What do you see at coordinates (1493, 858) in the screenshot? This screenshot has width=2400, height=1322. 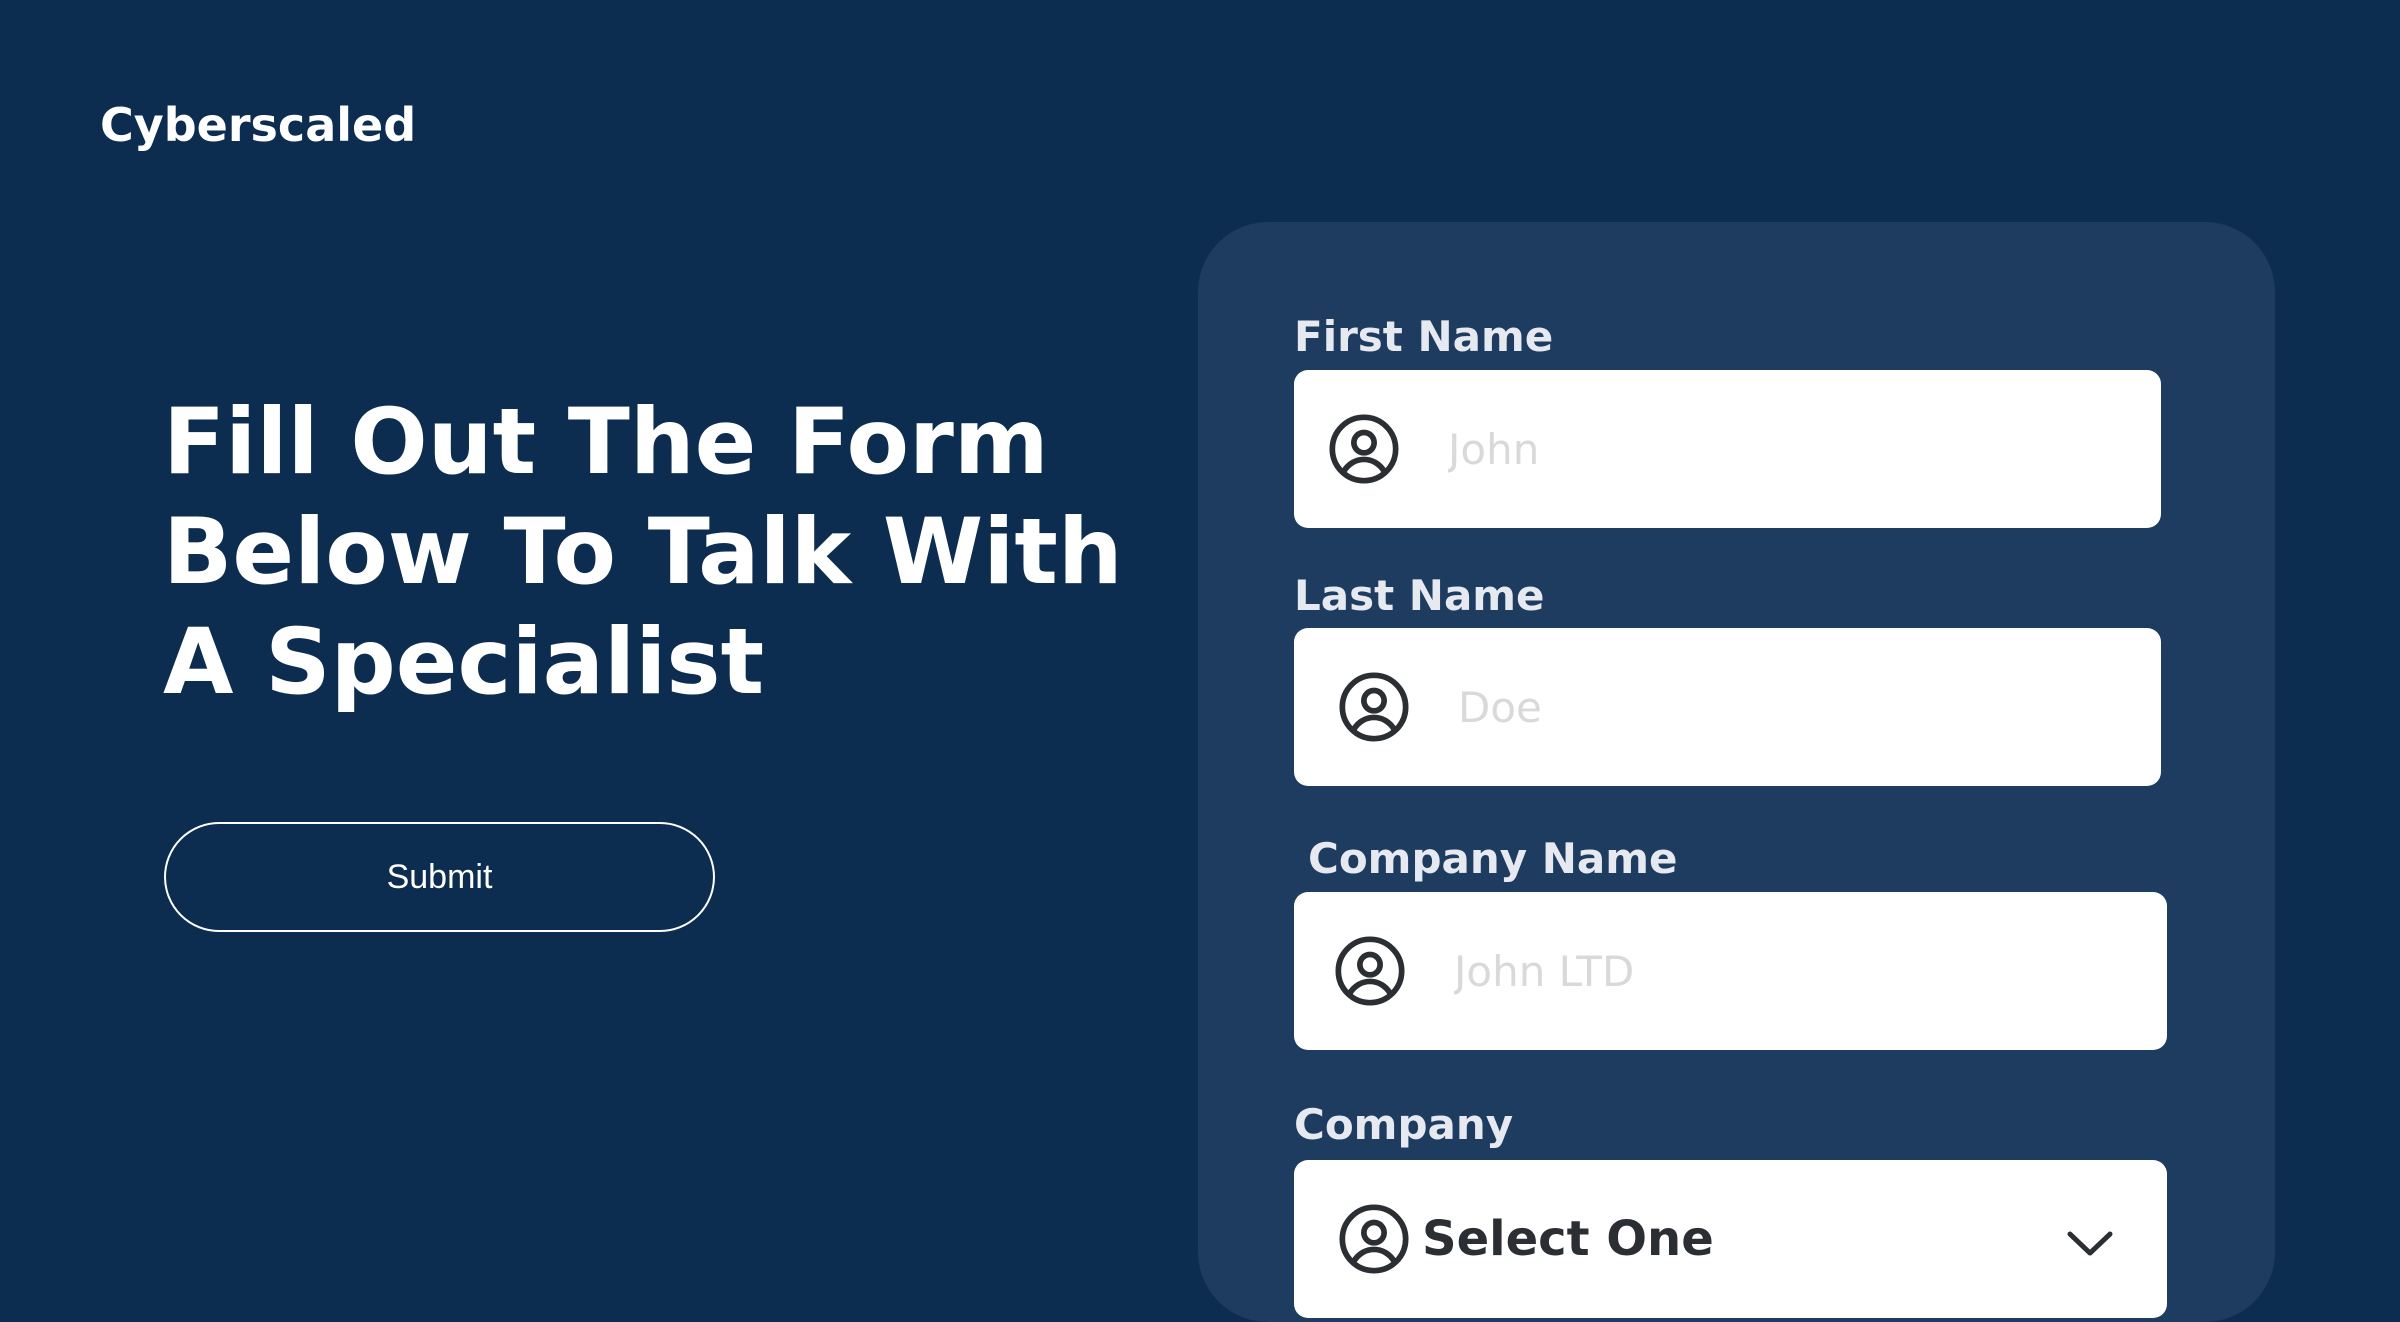 I see `company-name-label: Company Name` at bounding box center [1493, 858].